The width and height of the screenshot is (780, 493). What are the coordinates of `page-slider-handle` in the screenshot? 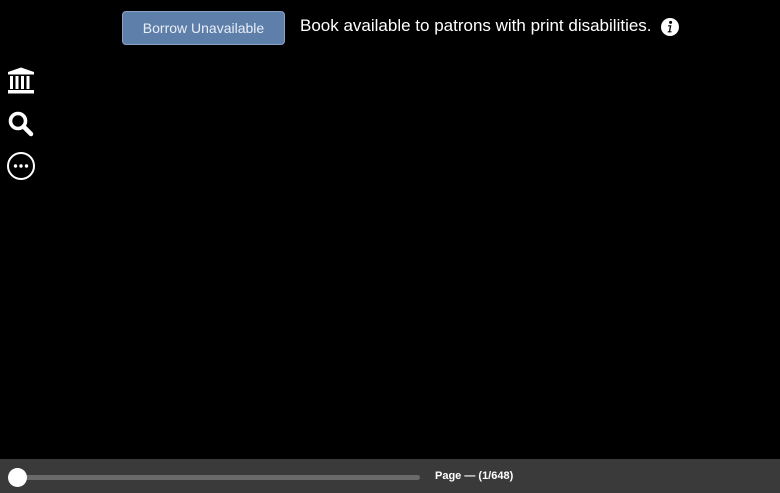 It's located at (17, 477).